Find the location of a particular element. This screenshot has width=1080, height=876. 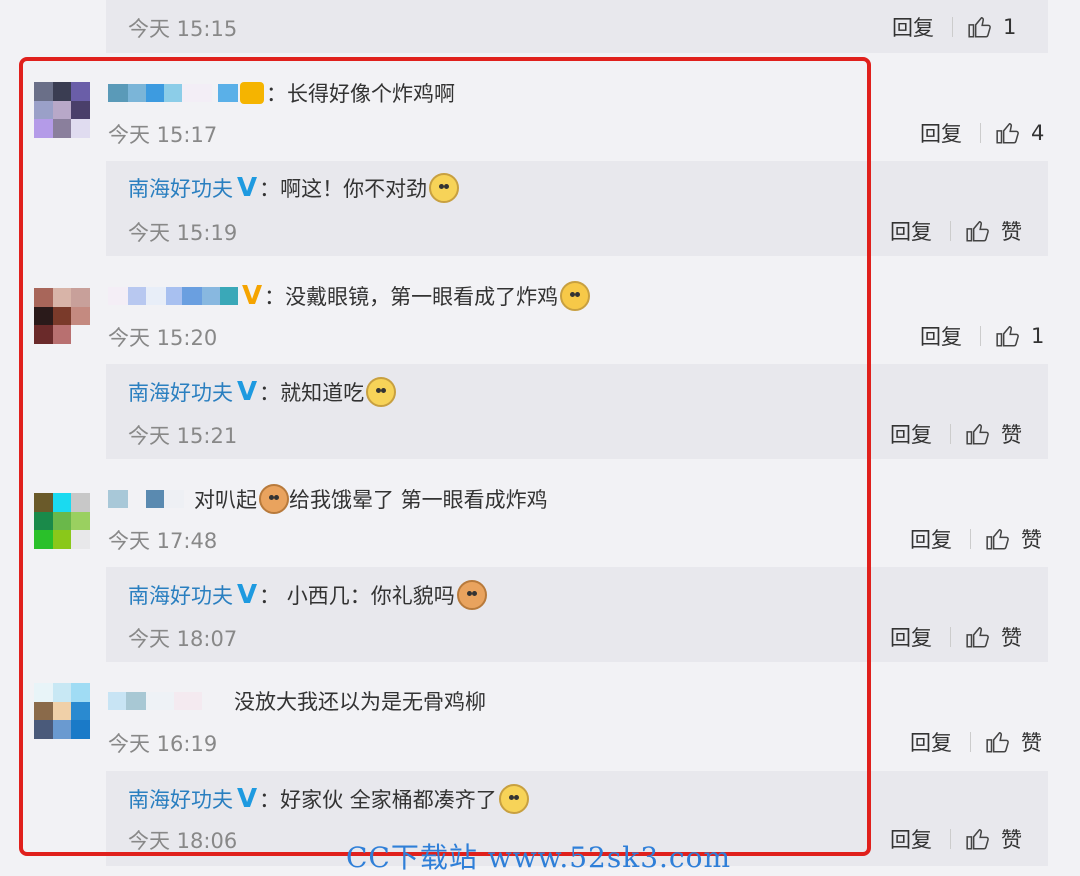

timestamp: 今天 15:21 is located at coordinates (183, 436).